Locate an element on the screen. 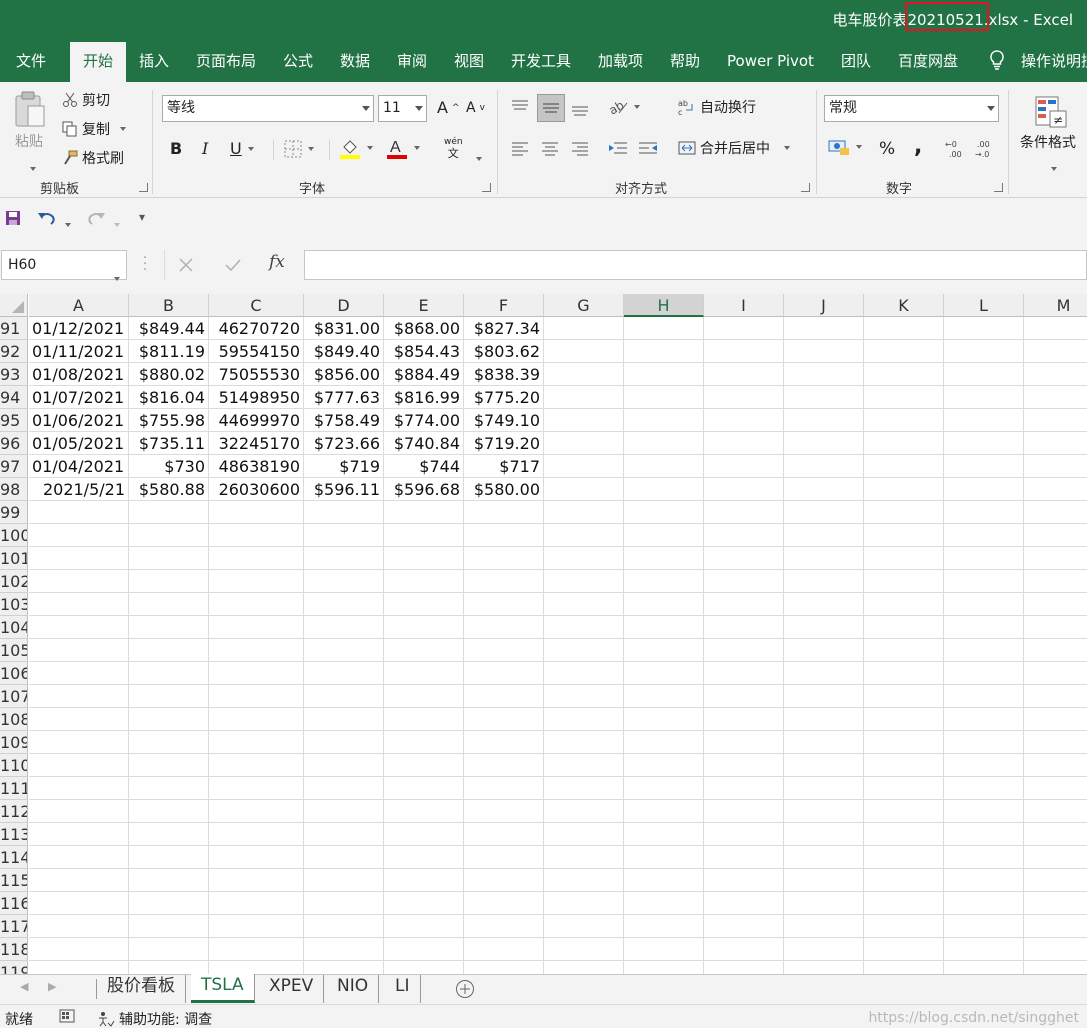 The image size is (1087, 1029). cell-g119 is located at coordinates (584, 967).